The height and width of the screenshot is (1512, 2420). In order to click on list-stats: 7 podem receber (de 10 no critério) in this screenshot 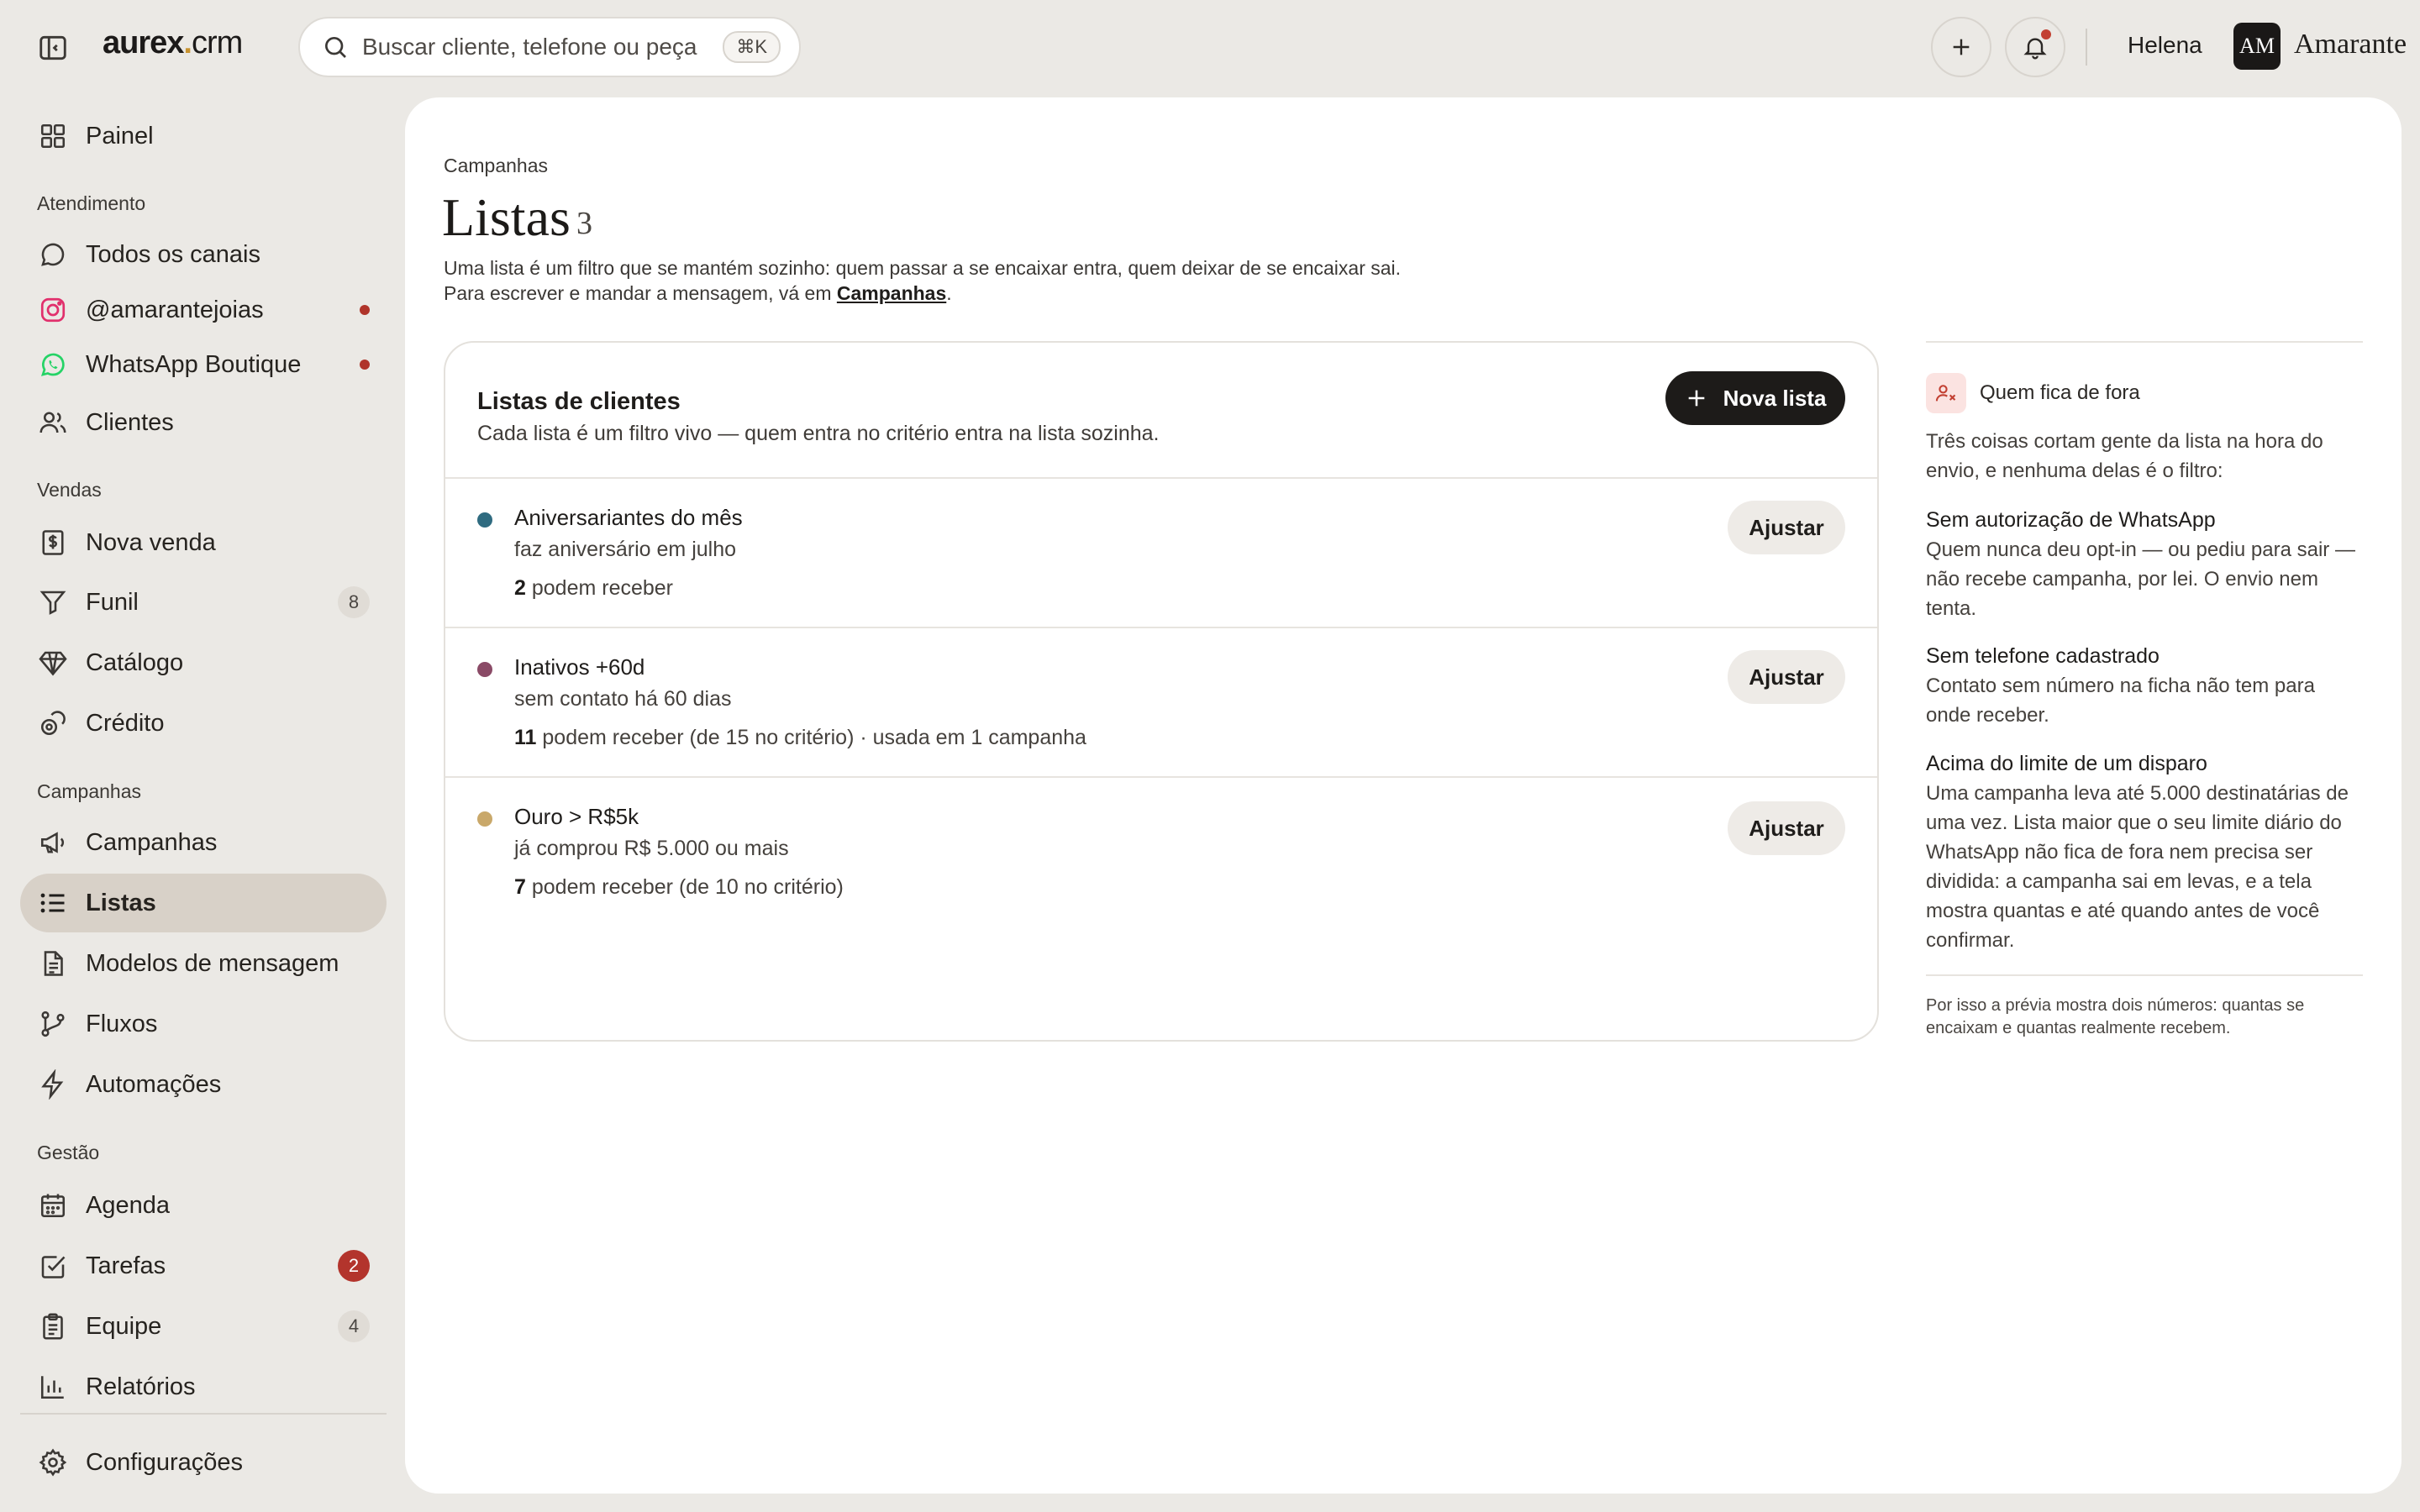, I will do `click(679, 887)`.